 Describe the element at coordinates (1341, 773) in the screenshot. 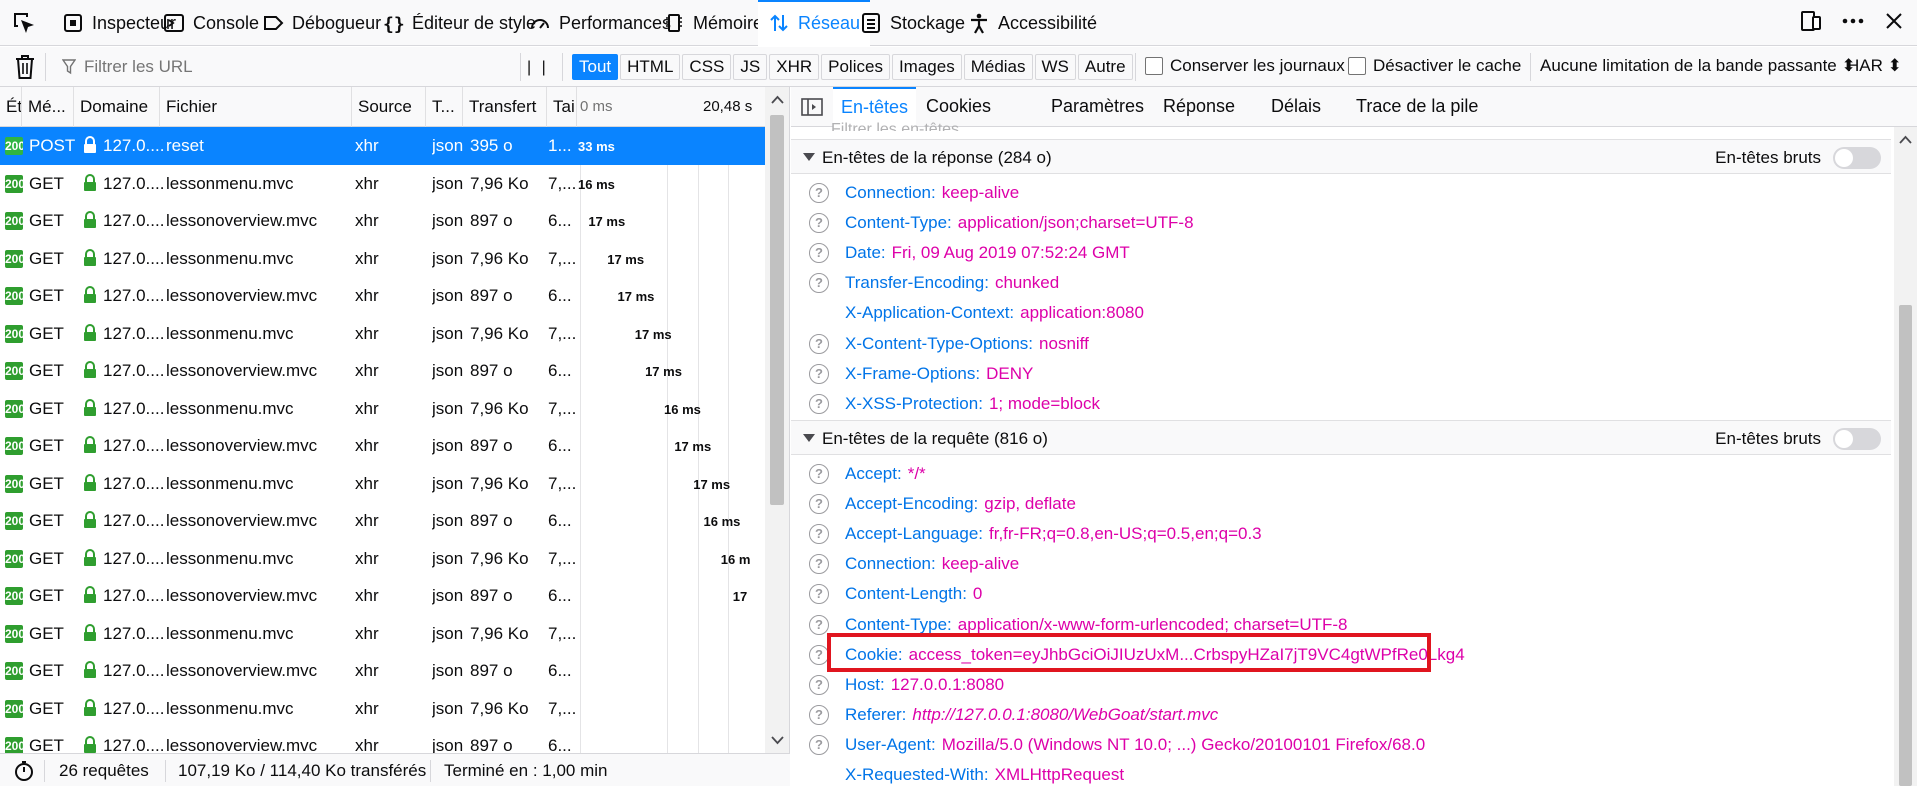

I see `header-row: X-Requested-With: XMLHttpRequest` at that location.